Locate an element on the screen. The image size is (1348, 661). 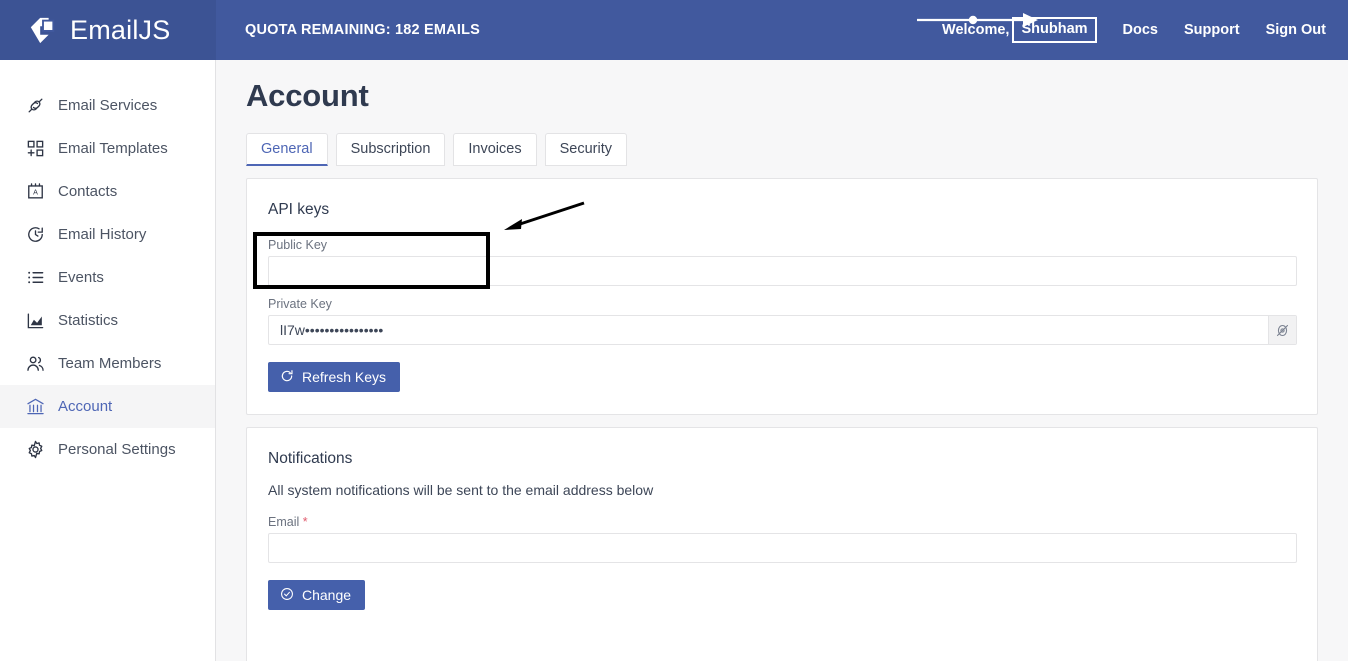
refresh-keys-button: Refresh Keys is located at coordinates (334, 377).